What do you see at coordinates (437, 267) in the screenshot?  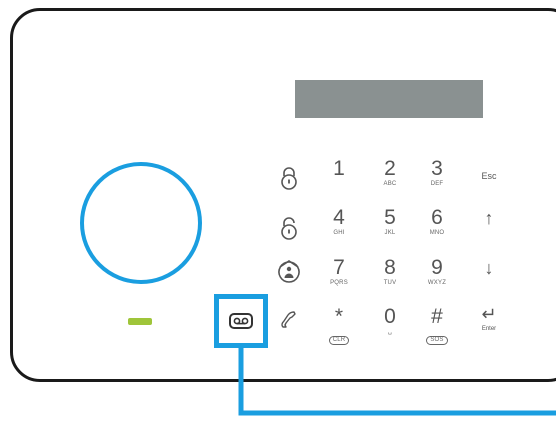 I see `key-9-digit: 9` at bounding box center [437, 267].